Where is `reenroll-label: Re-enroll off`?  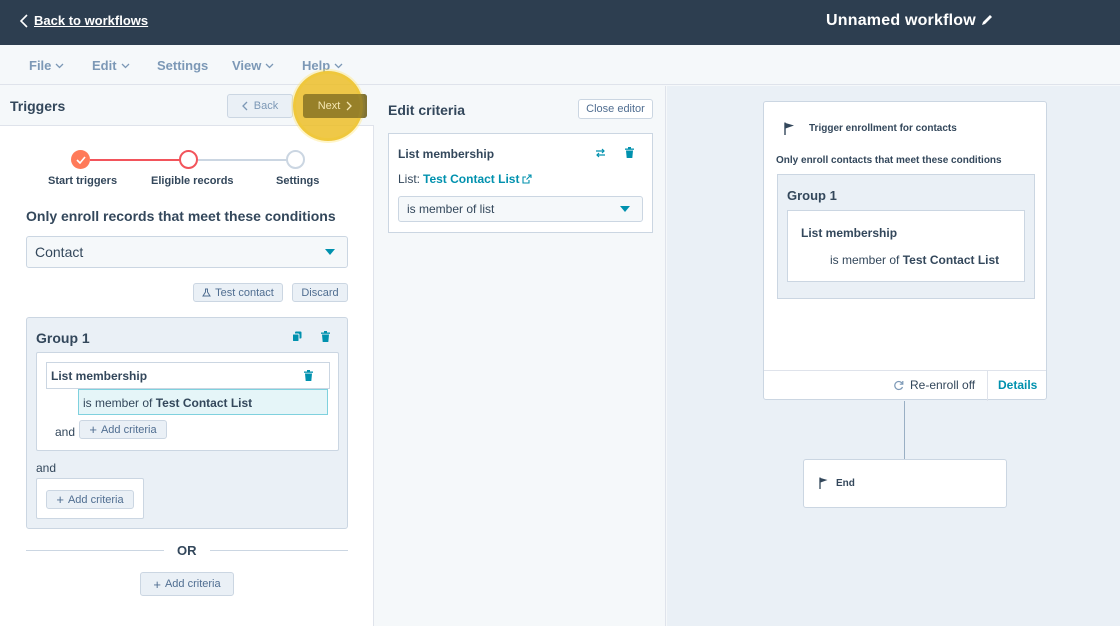 reenroll-label: Re-enroll off is located at coordinates (943, 385).